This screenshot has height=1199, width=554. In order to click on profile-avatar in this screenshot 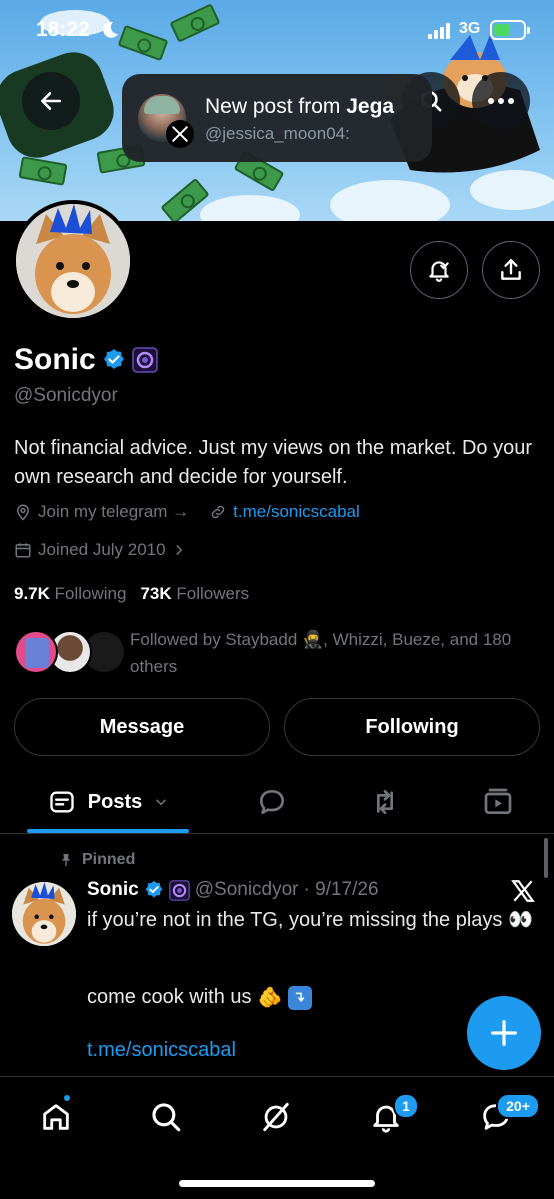, I will do `click(73, 261)`.